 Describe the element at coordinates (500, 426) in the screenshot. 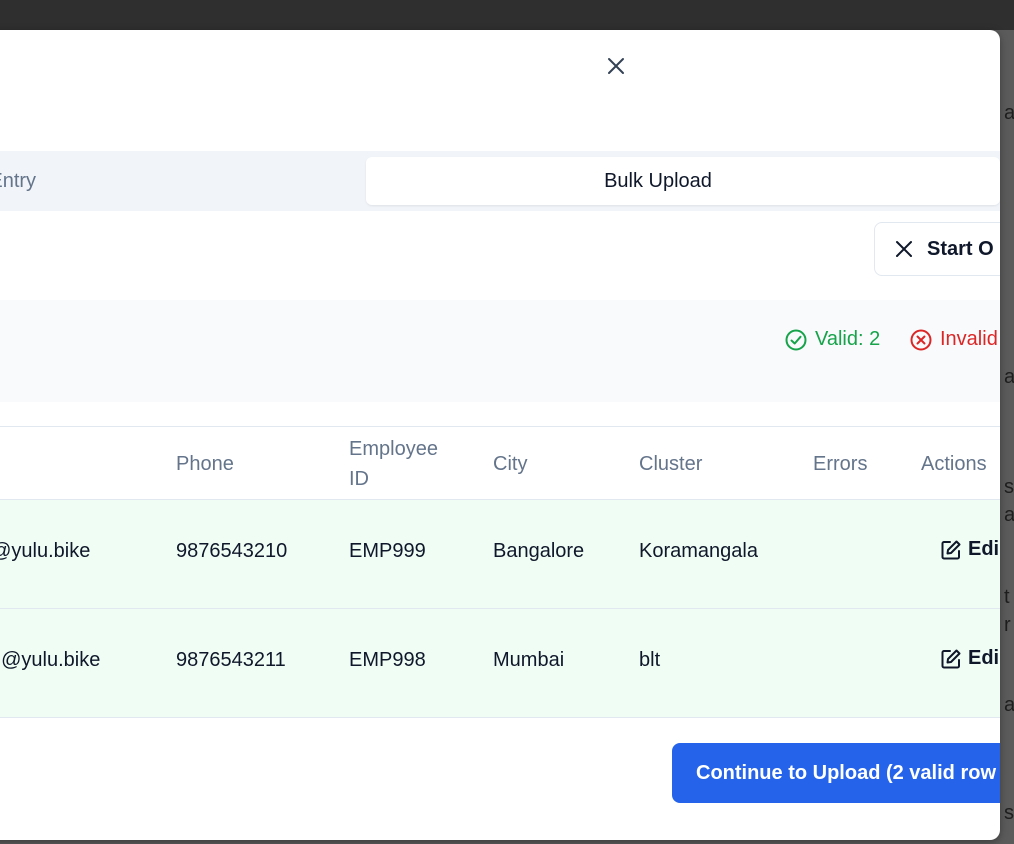

I see `table-border` at that location.